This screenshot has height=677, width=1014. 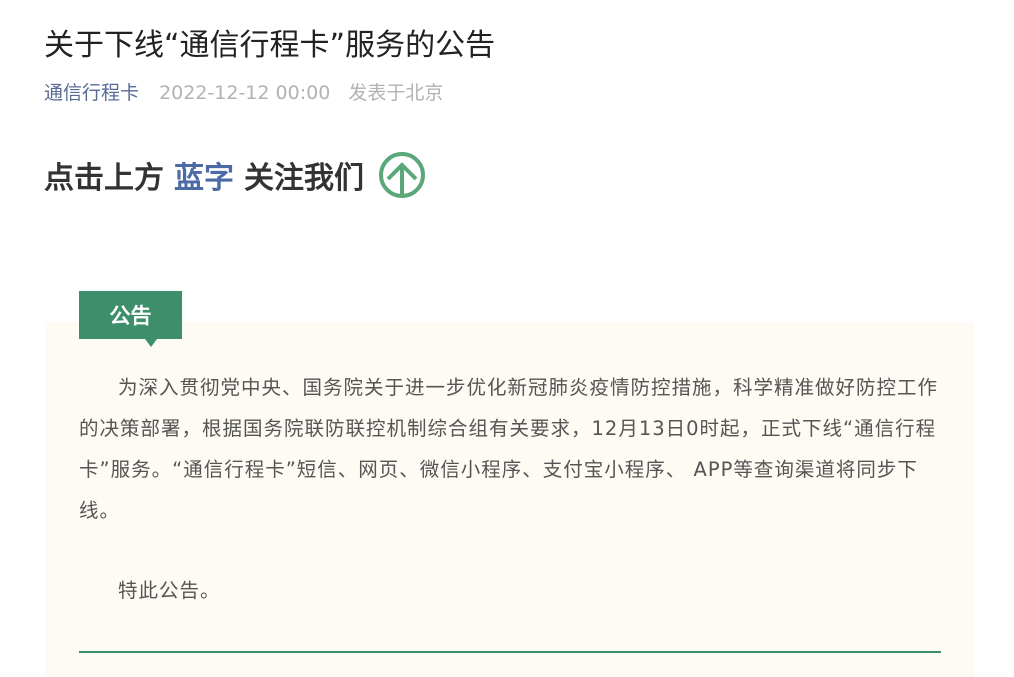 What do you see at coordinates (402, 175) in the screenshot?
I see `up-arrow-circle-icon` at bounding box center [402, 175].